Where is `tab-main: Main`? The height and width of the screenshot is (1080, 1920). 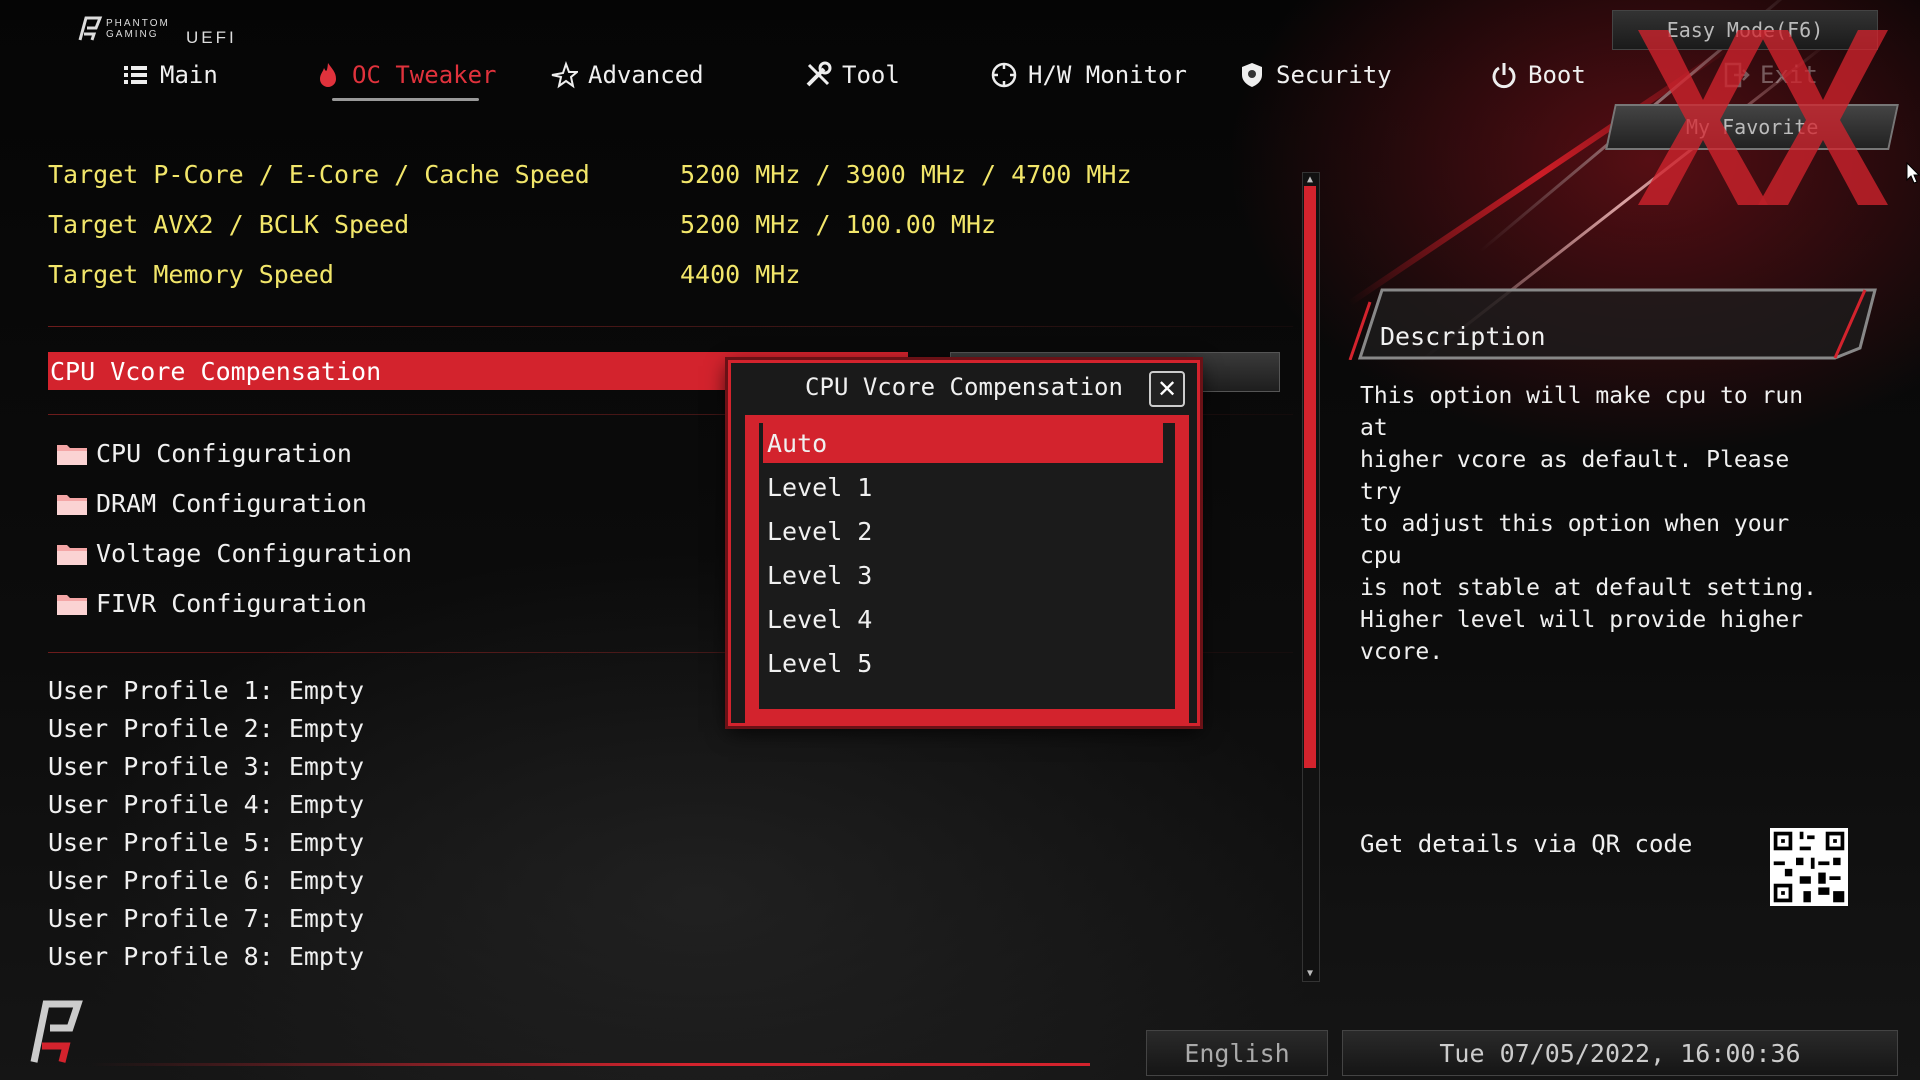
tab-main: Main is located at coordinates (170, 75).